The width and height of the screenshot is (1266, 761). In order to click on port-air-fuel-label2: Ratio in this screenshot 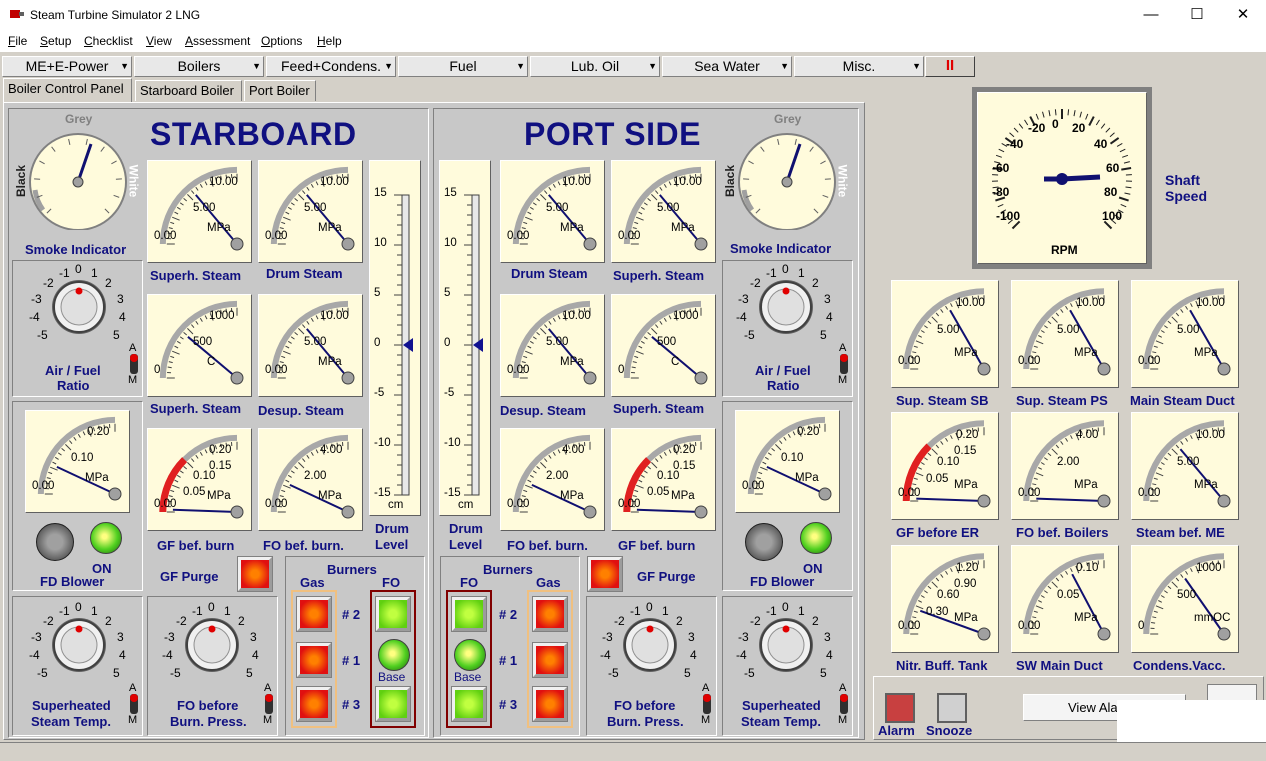, I will do `click(783, 385)`.